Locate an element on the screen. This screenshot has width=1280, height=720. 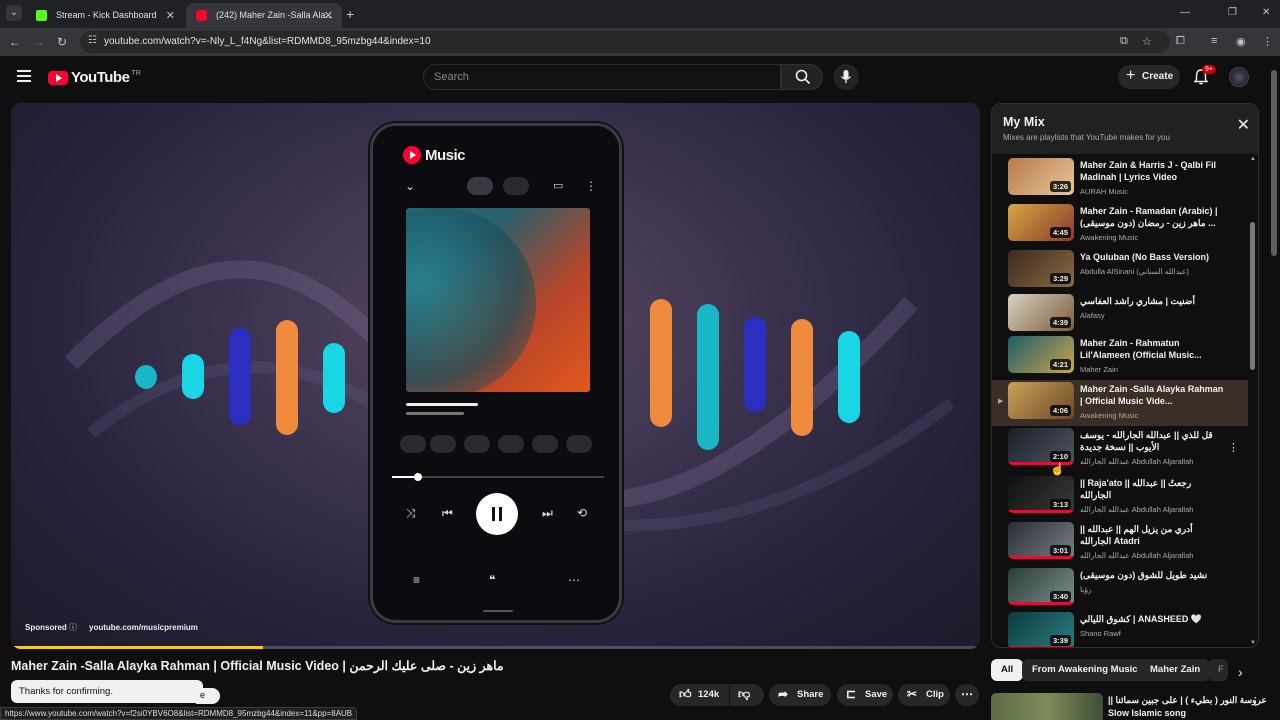
video-thumbnail: 4:06 is located at coordinates (1041, 400).